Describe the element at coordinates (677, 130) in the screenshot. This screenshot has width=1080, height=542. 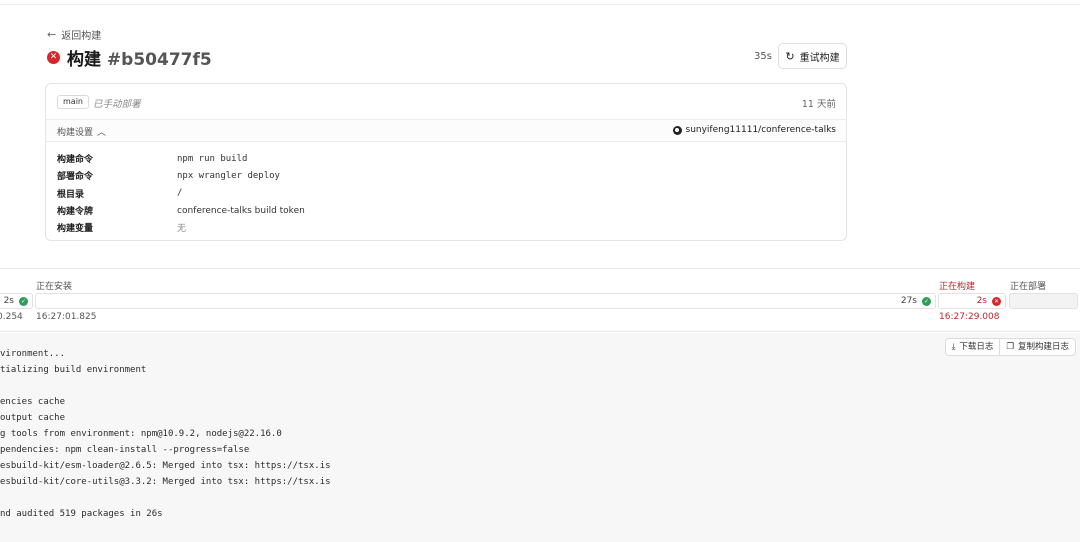
I see `github-icon` at that location.